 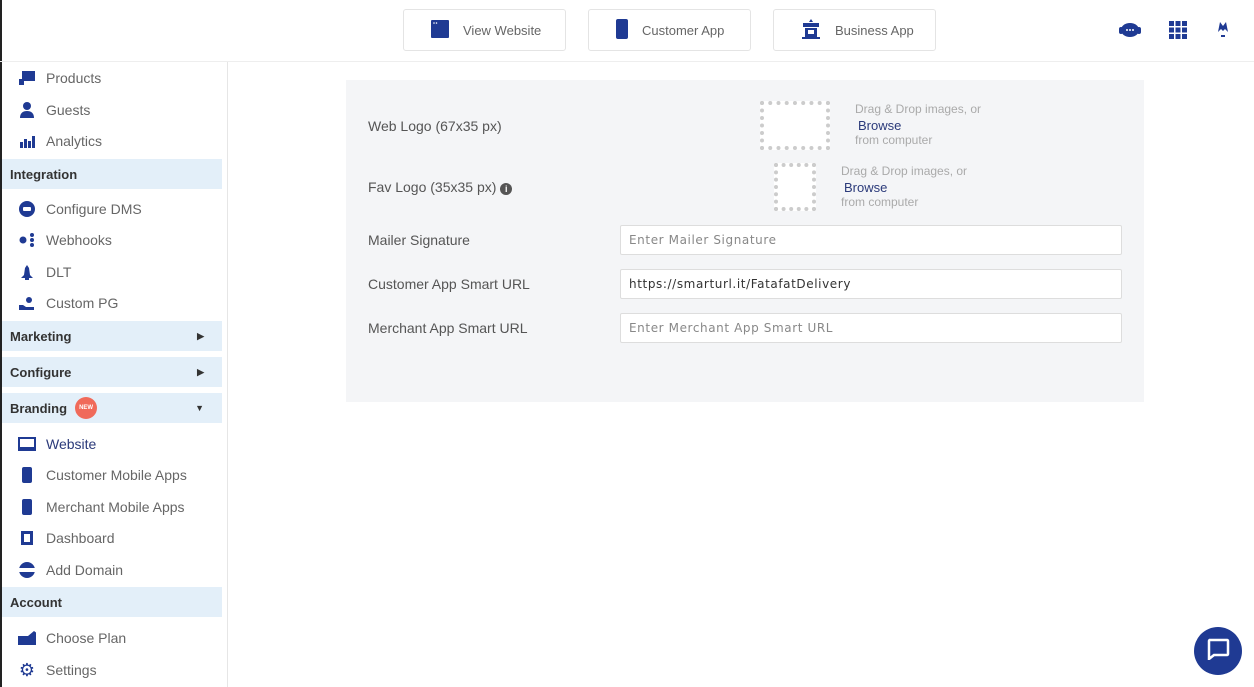 I want to click on webhooks-icon, so click(x=27, y=240).